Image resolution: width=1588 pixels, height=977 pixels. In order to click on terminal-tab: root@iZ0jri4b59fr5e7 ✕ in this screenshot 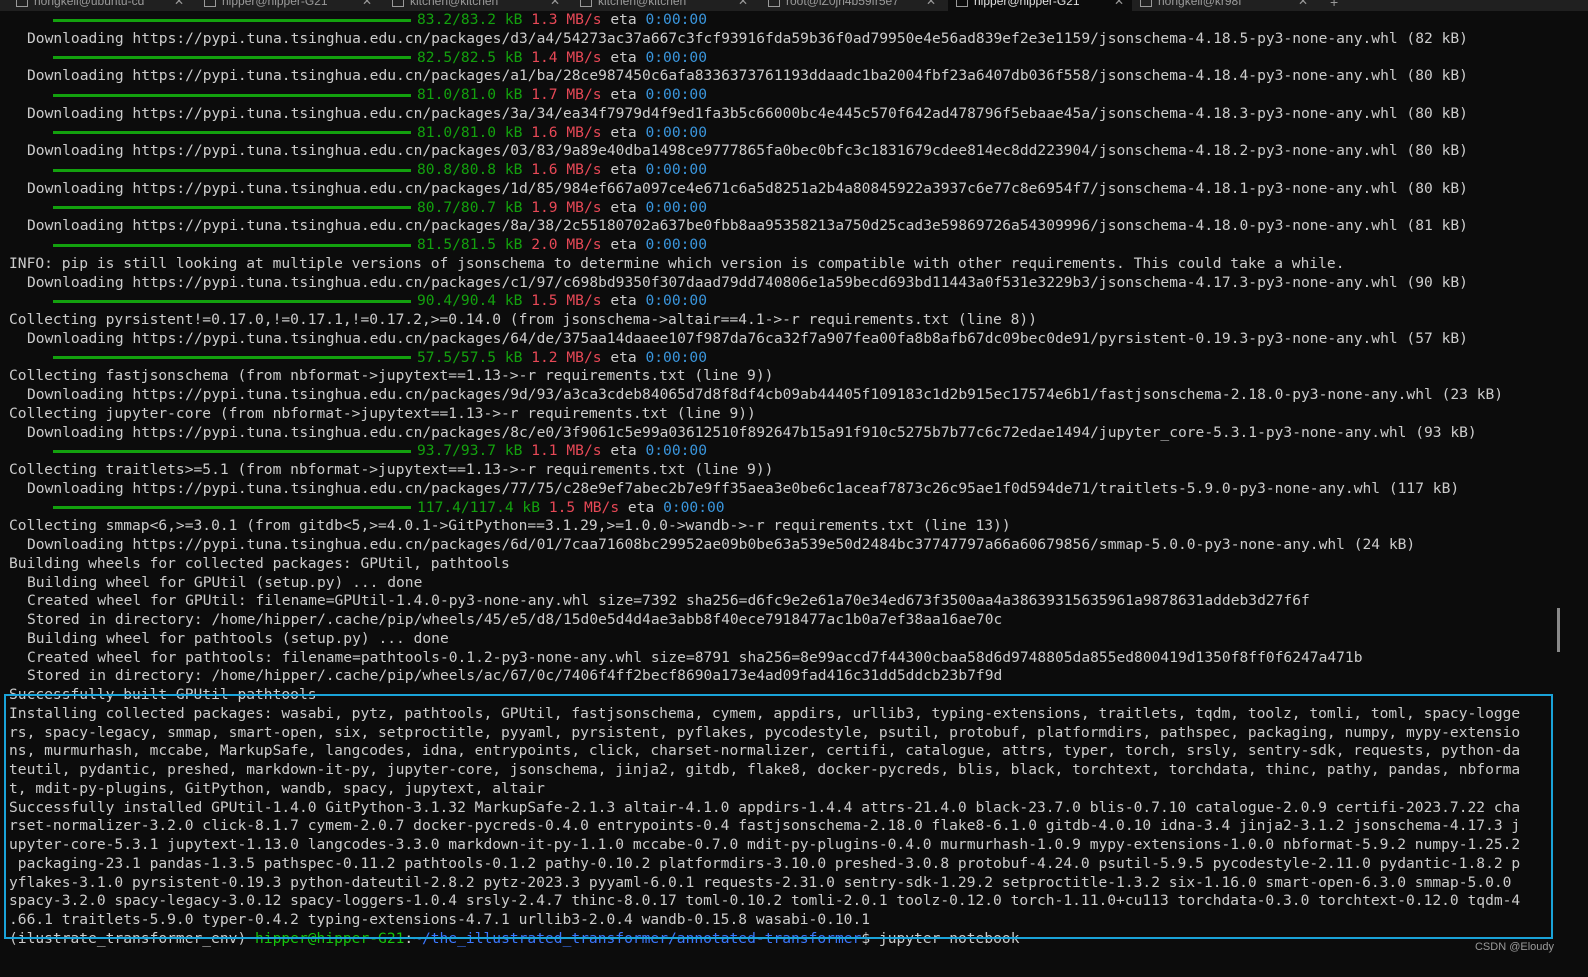, I will do `click(852, 5)`.